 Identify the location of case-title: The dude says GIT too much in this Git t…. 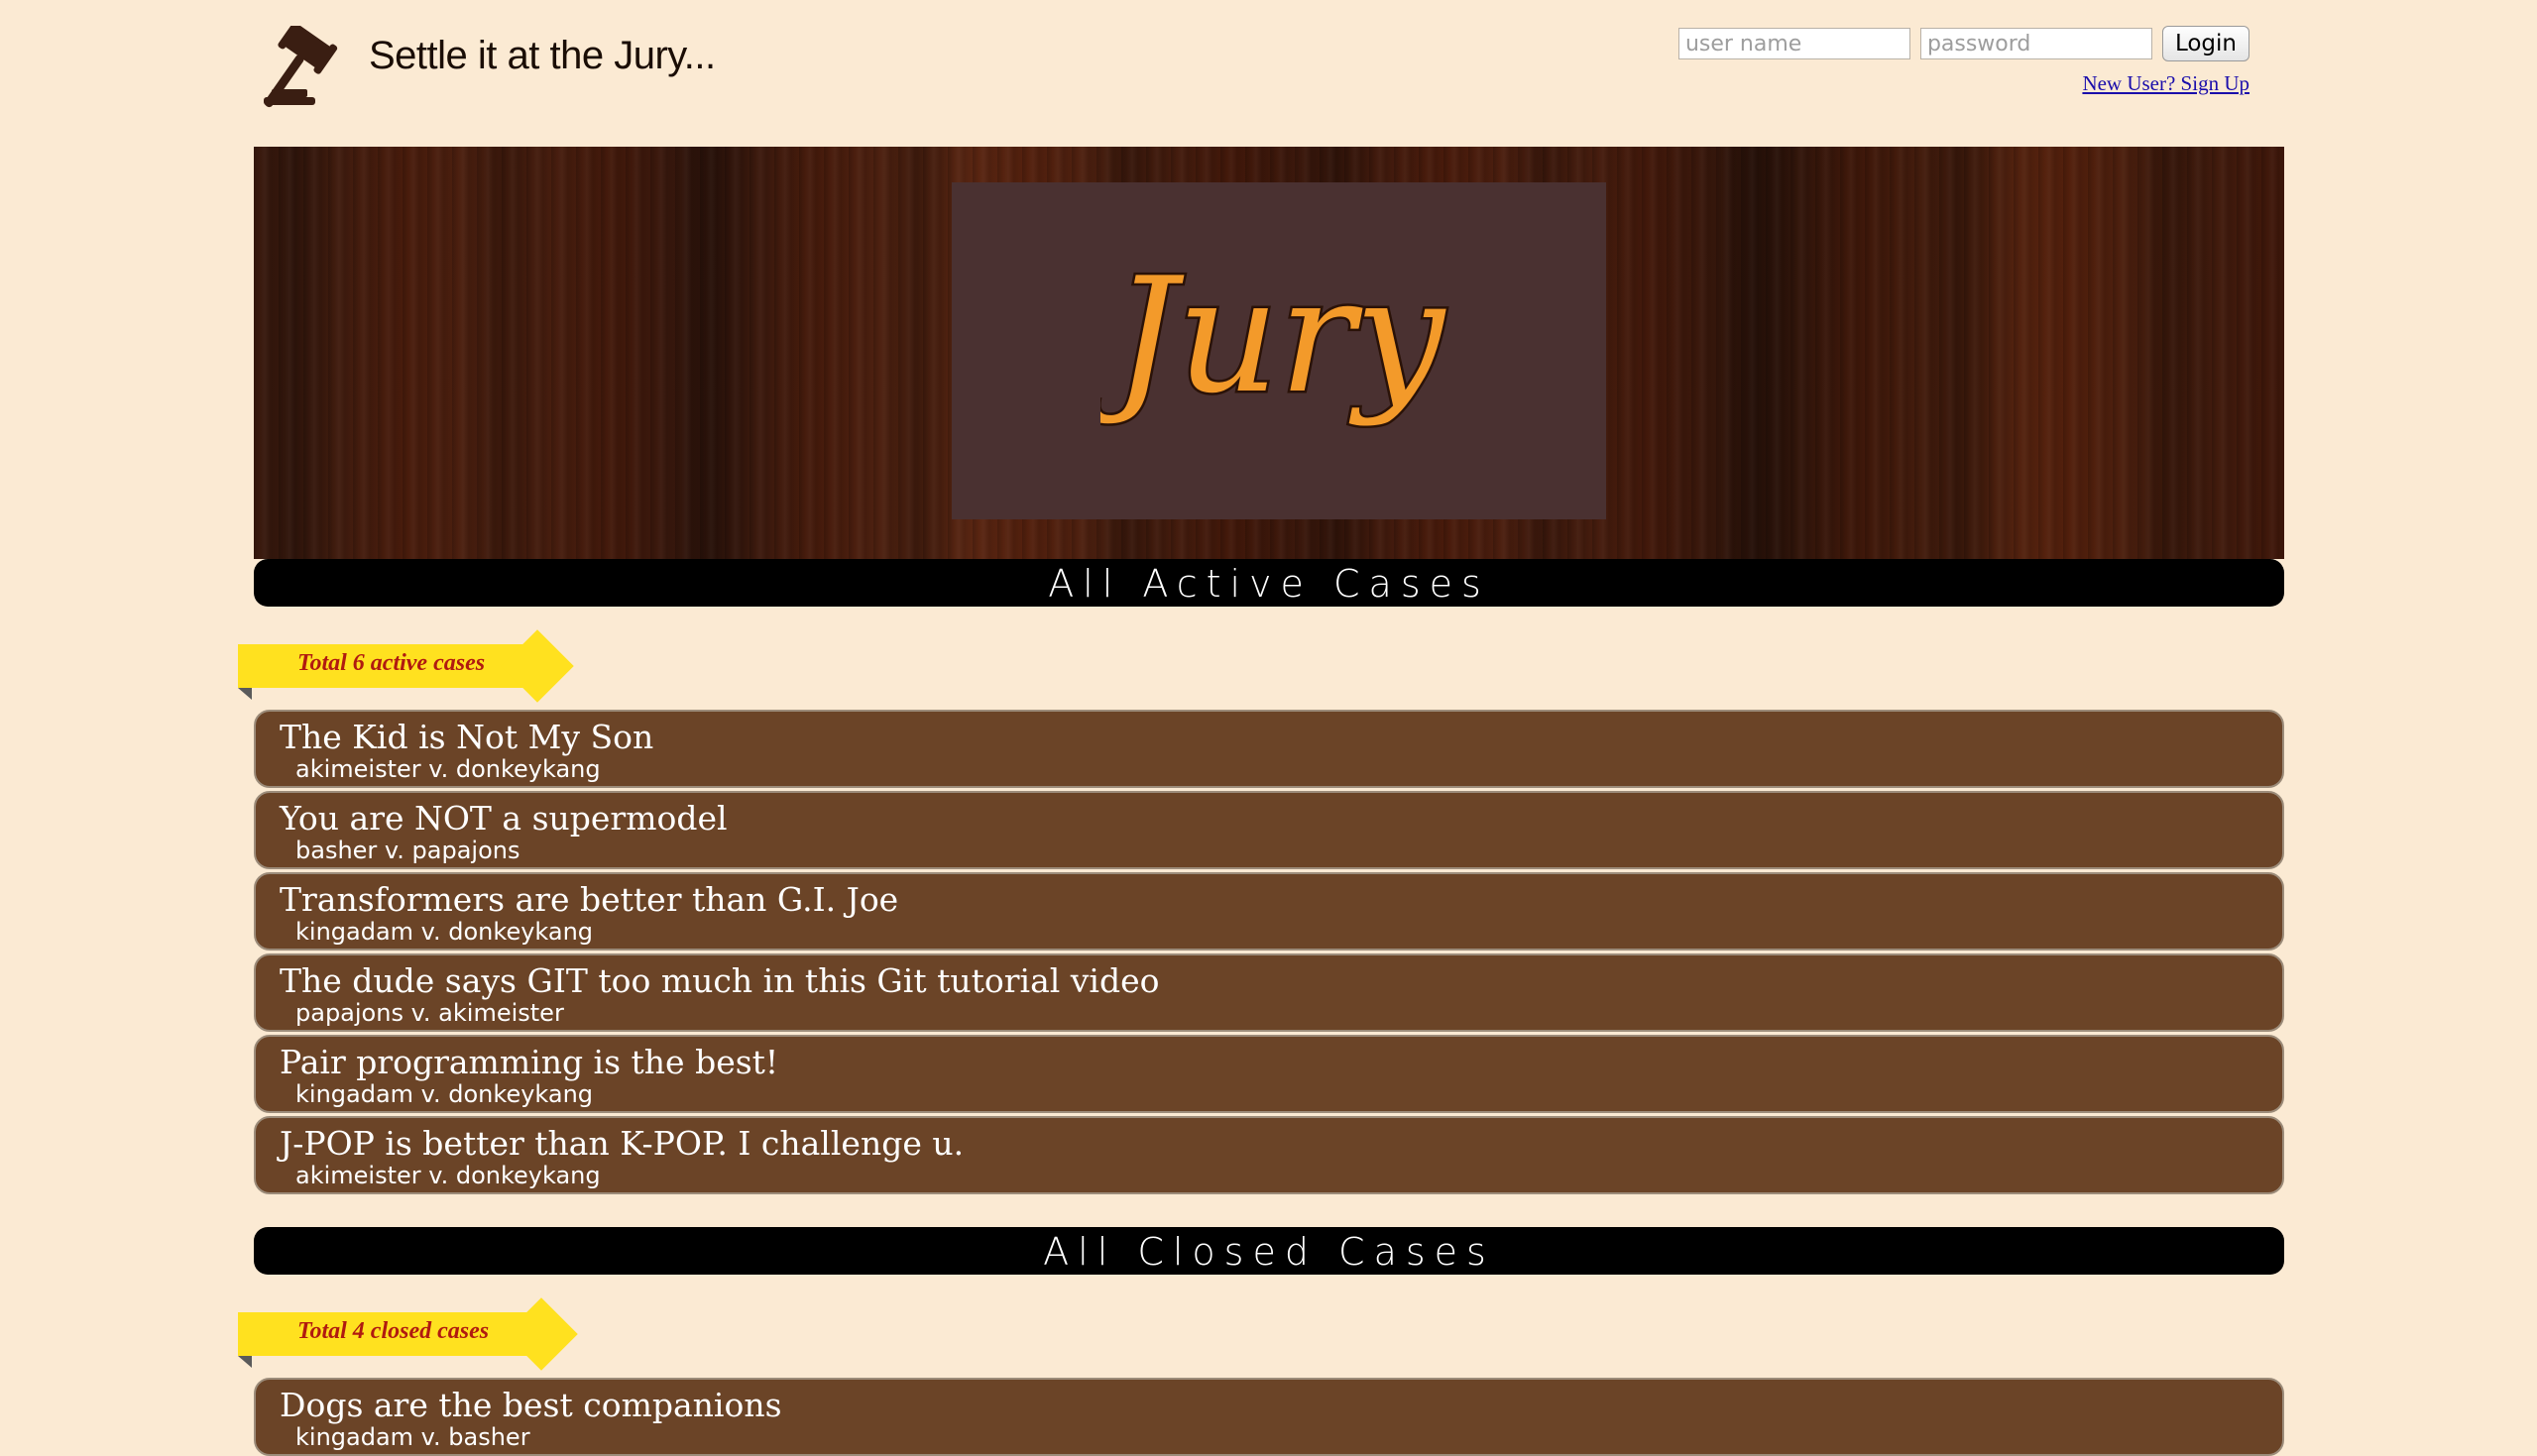
(720, 980).